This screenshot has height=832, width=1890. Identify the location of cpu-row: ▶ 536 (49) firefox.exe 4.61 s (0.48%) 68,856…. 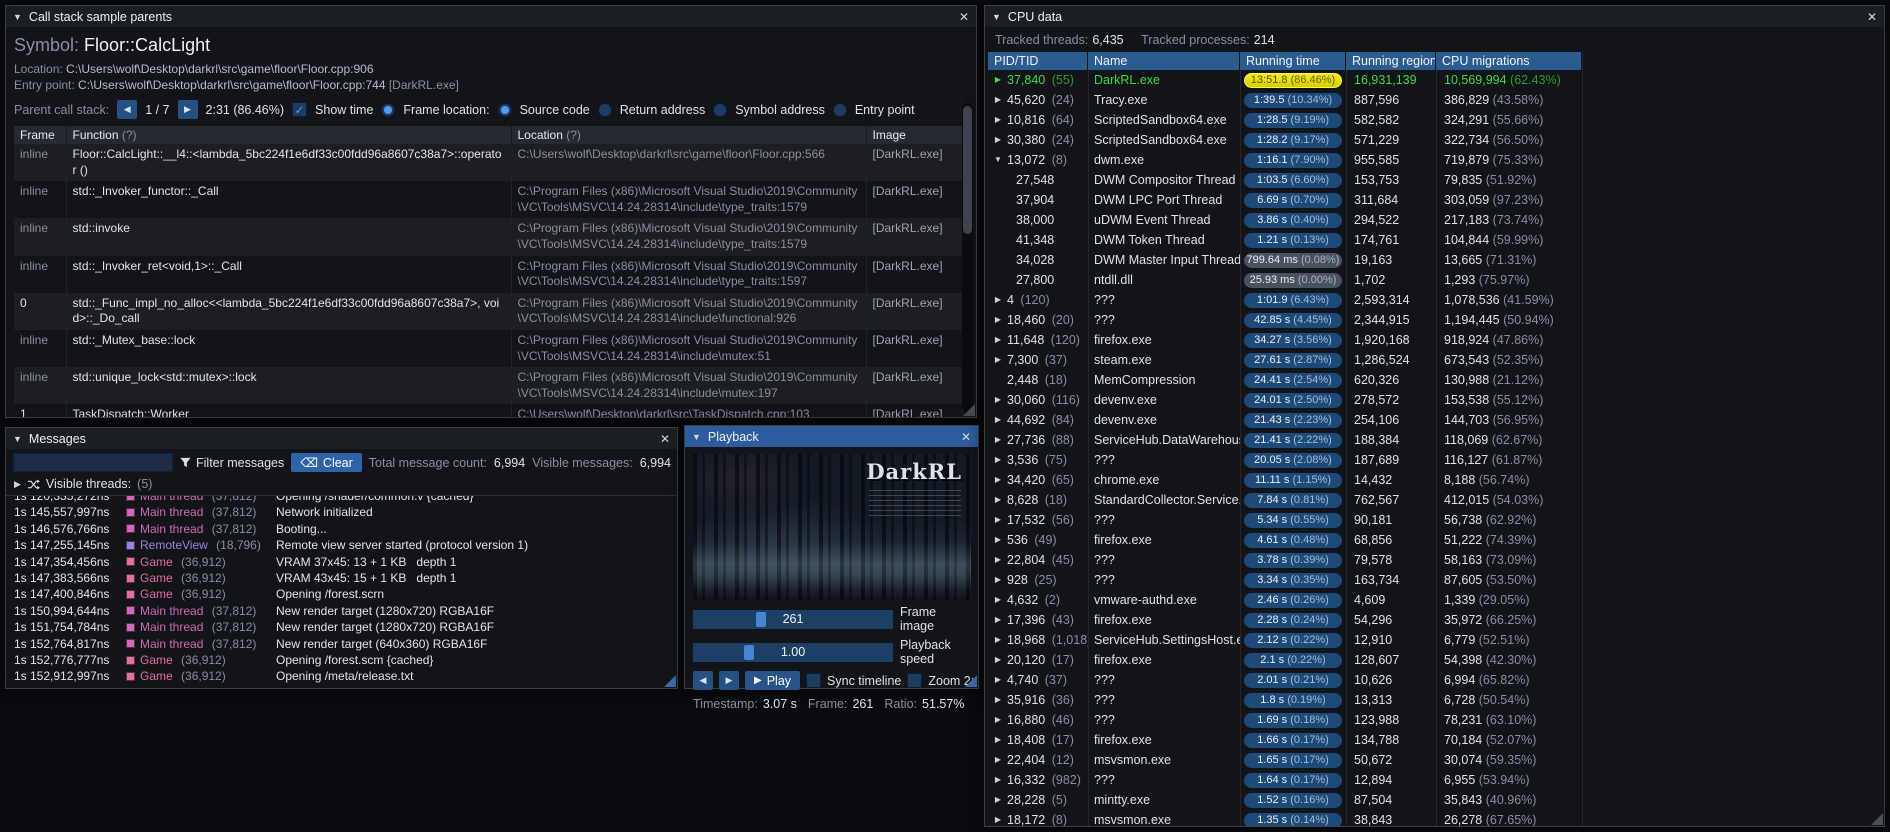
(1436, 540).